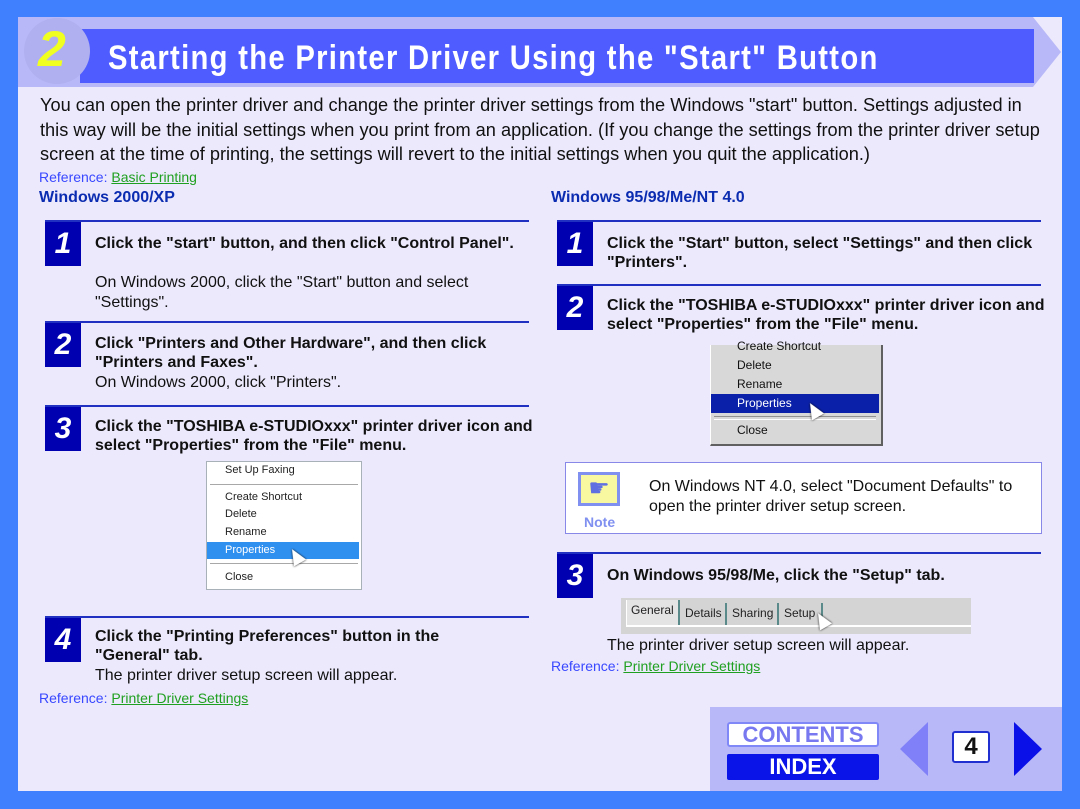 This screenshot has height=809, width=1080. Describe the element at coordinates (648, 197) in the screenshot. I see `heading-windows-95-98-me-nt: Windows 95/98/Me/NT 4.0` at that location.